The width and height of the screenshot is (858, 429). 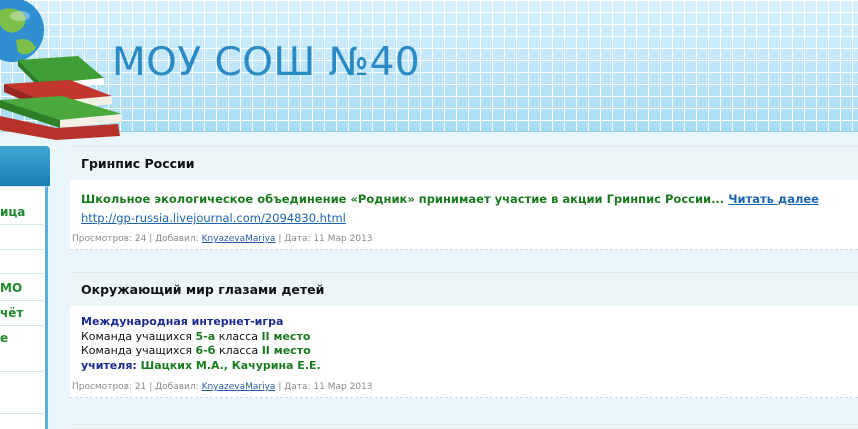 What do you see at coordinates (205, 350) in the screenshot?
I see `class-name: 6-б` at bounding box center [205, 350].